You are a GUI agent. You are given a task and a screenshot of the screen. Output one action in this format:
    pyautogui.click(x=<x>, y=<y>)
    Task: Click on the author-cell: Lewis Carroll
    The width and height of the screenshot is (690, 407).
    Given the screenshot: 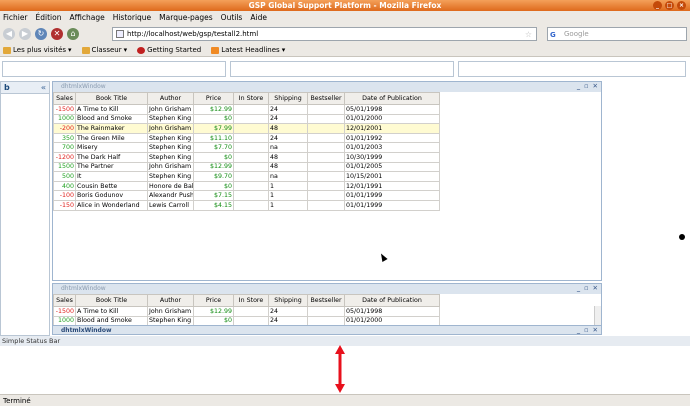 What is the action you would take?
    pyautogui.click(x=170, y=205)
    